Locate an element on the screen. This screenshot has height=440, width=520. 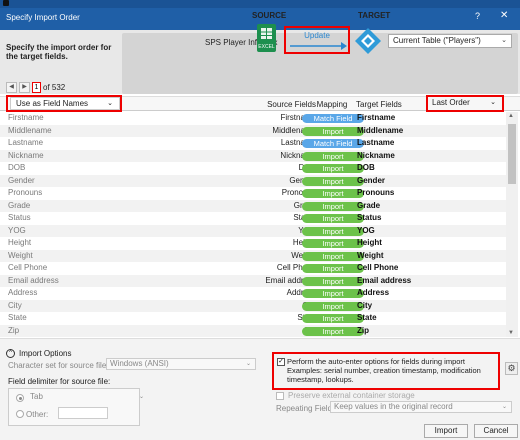
table-row: CityCityImportCity is located at coordinates (253, 305).